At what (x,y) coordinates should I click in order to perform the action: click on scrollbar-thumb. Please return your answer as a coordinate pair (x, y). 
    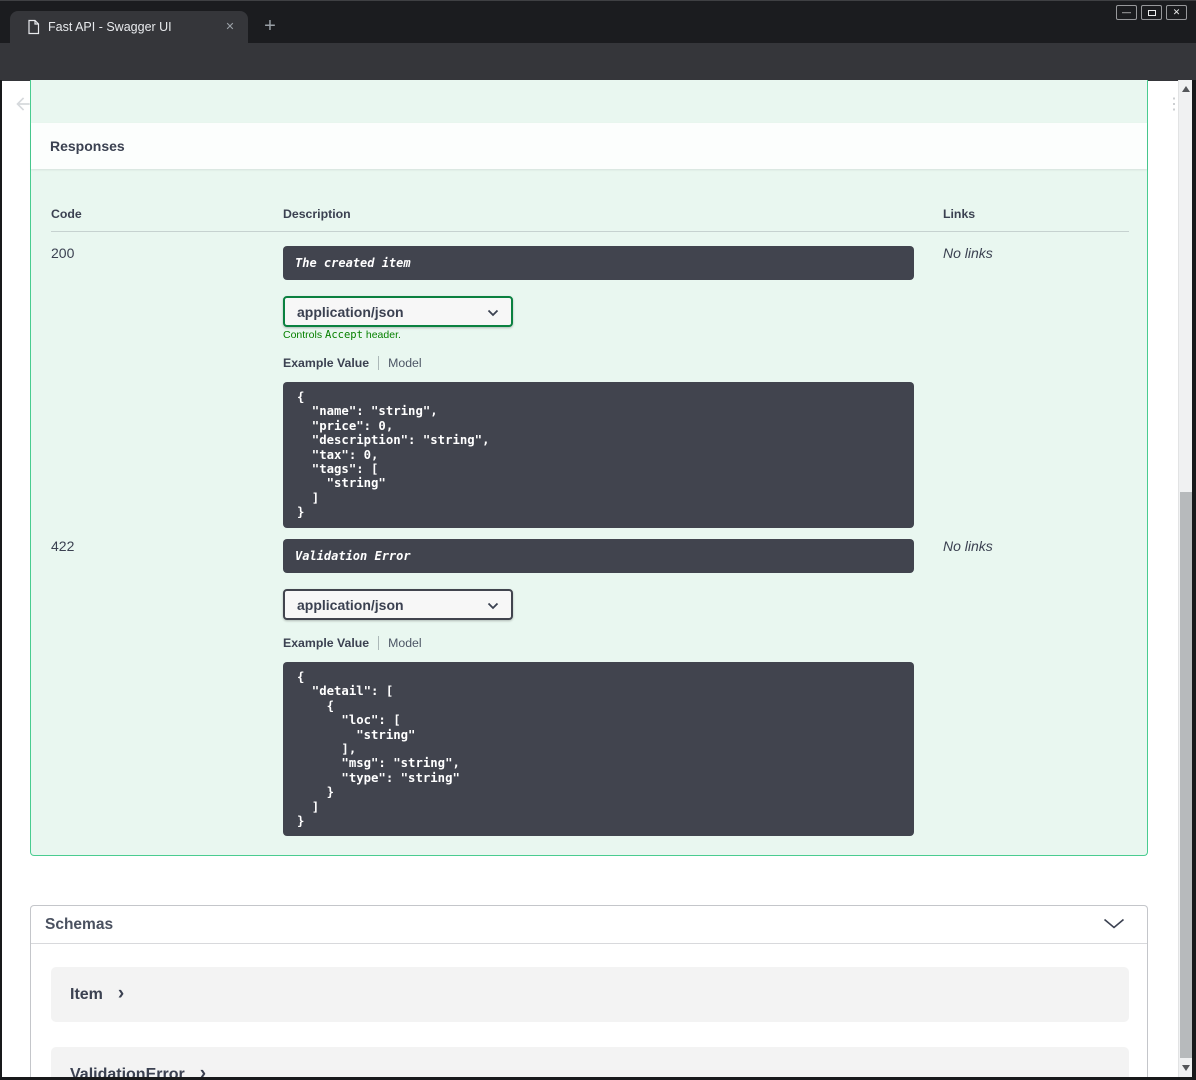
    Looking at the image, I should click on (1186, 775).